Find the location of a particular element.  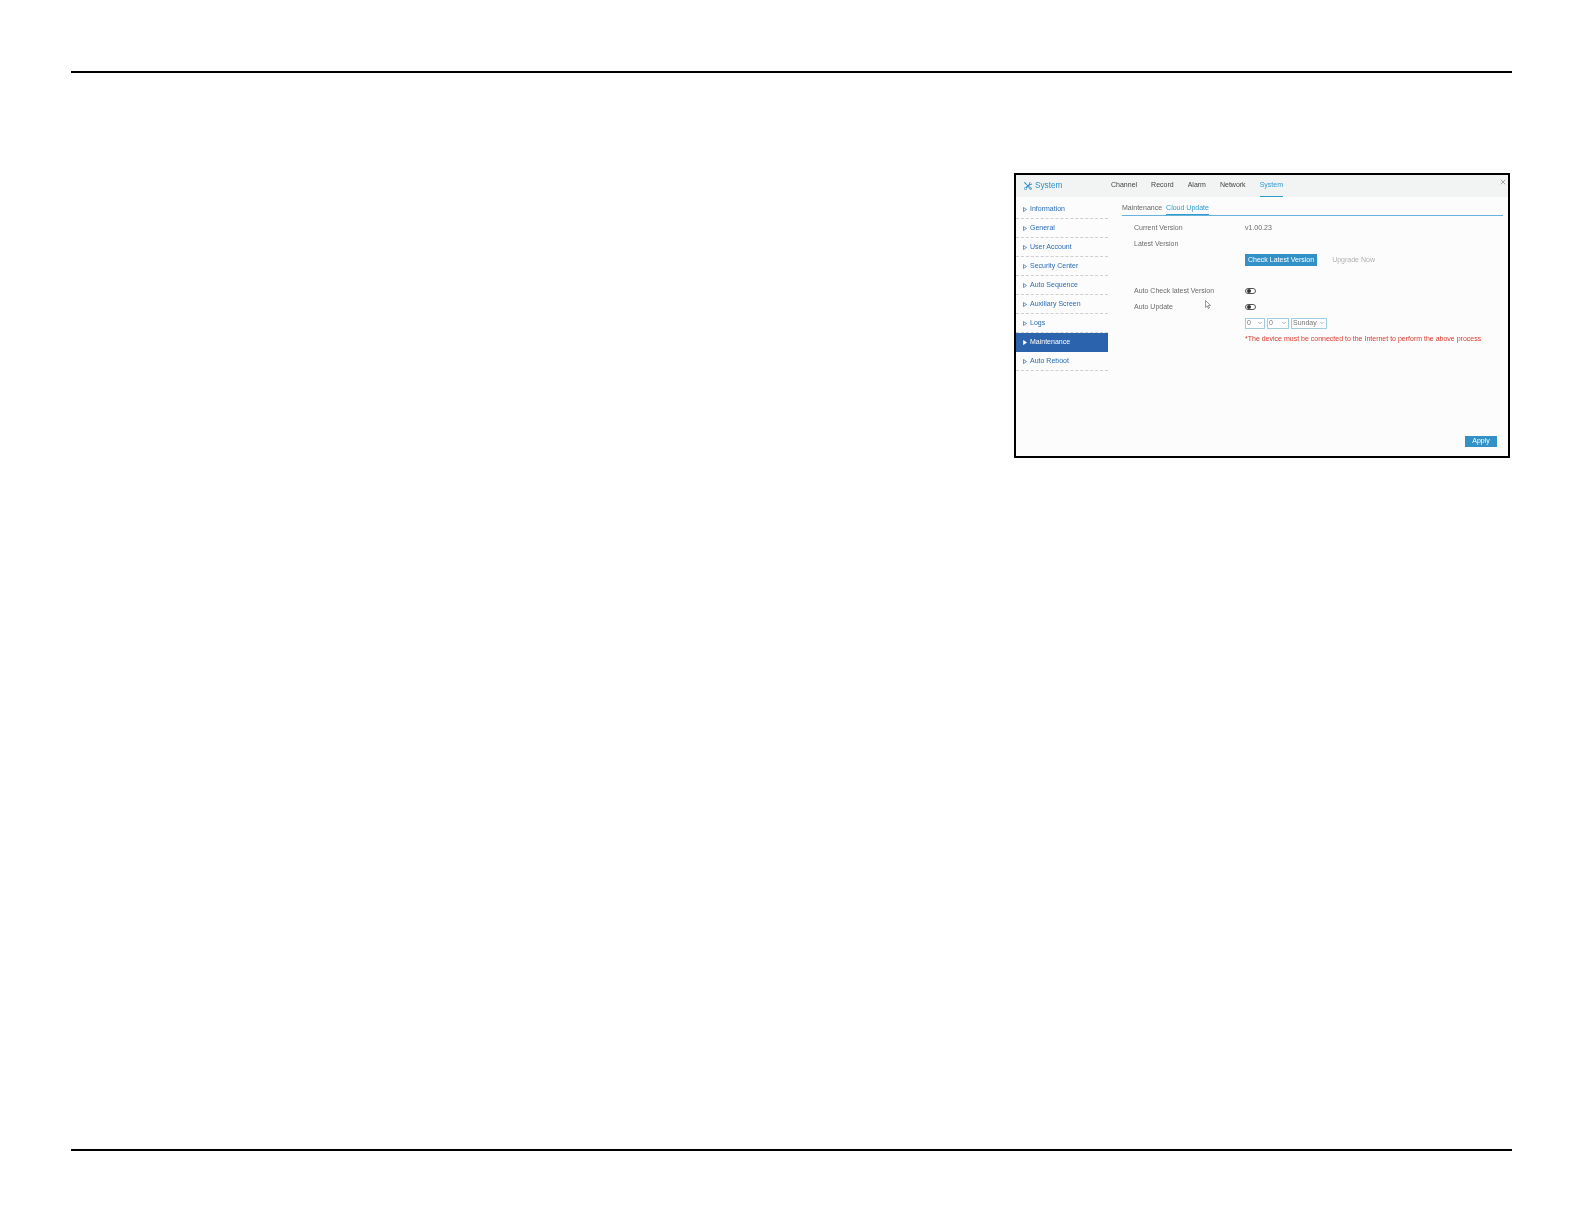

tools-icon is located at coordinates (1028, 186).